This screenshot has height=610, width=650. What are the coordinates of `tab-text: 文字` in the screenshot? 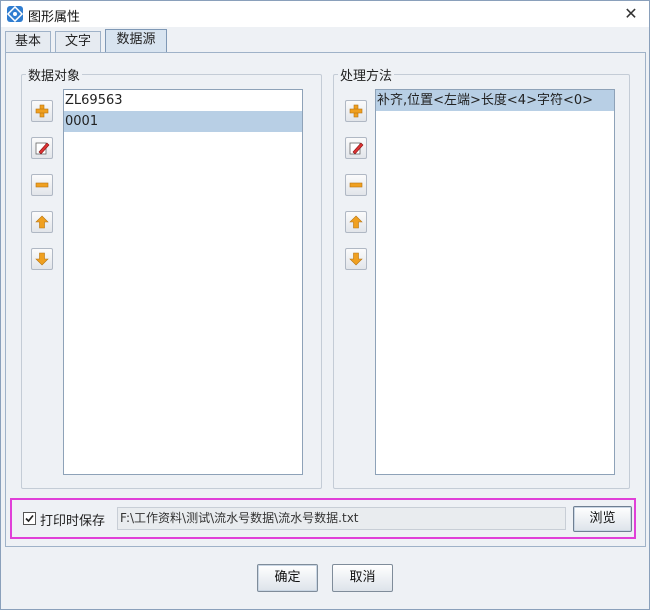 It's located at (78, 42).